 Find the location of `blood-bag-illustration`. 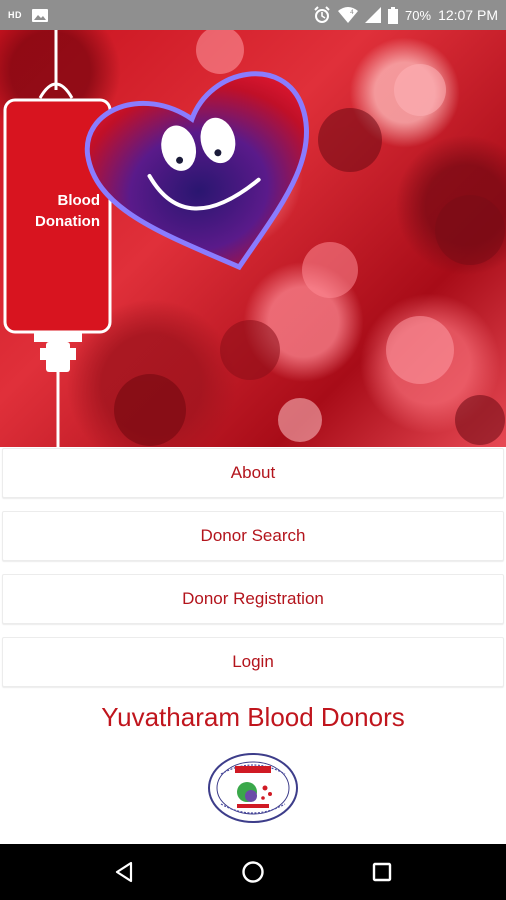

blood-bag-illustration is located at coordinates (57, 238).